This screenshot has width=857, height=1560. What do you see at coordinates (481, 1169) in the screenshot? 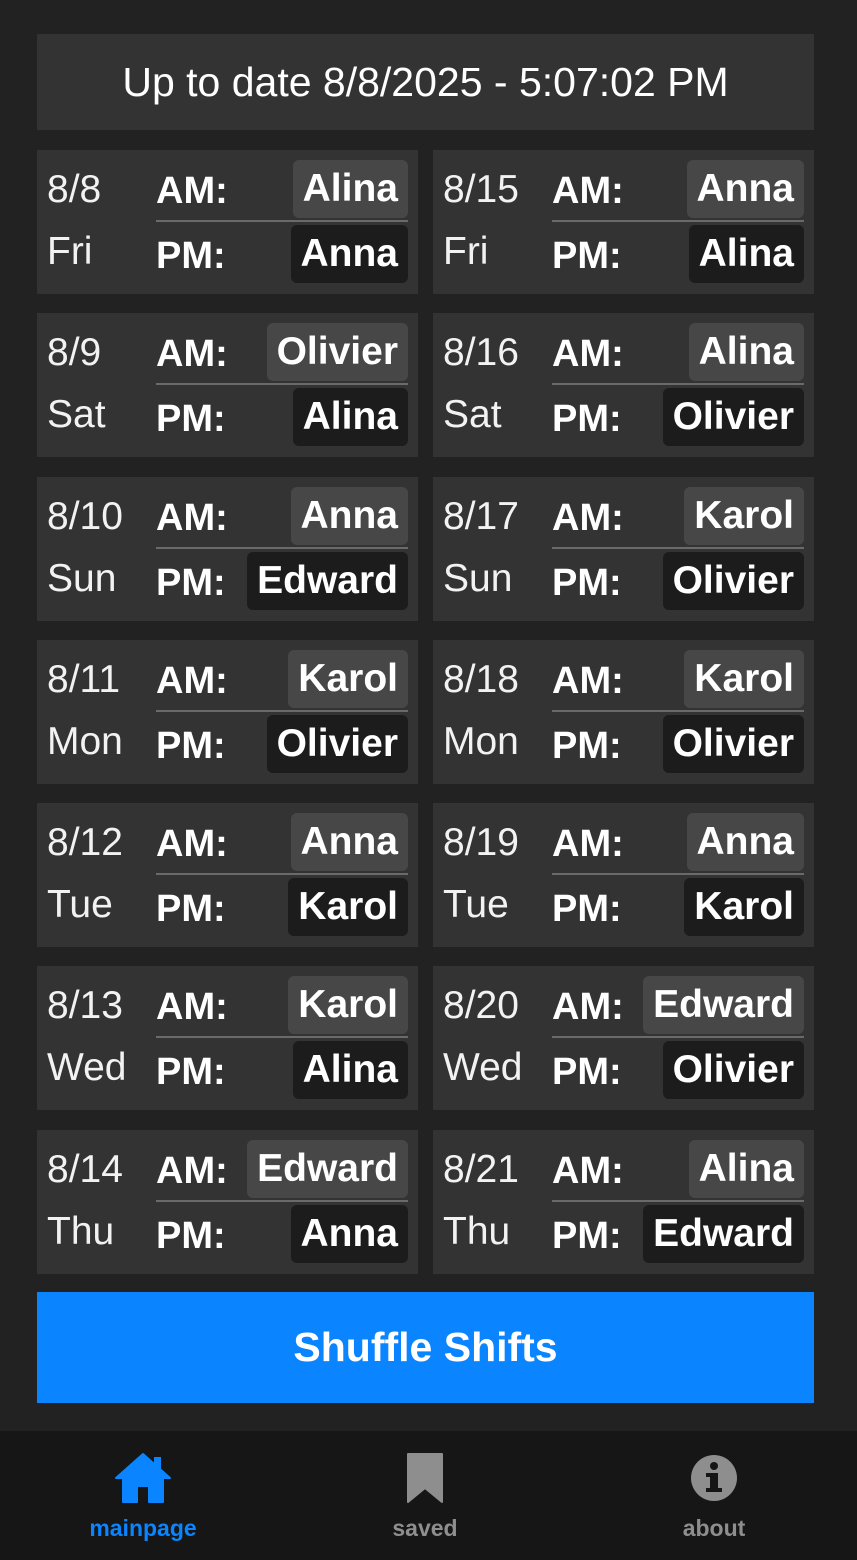
I see `day-date: 8/21` at bounding box center [481, 1169].